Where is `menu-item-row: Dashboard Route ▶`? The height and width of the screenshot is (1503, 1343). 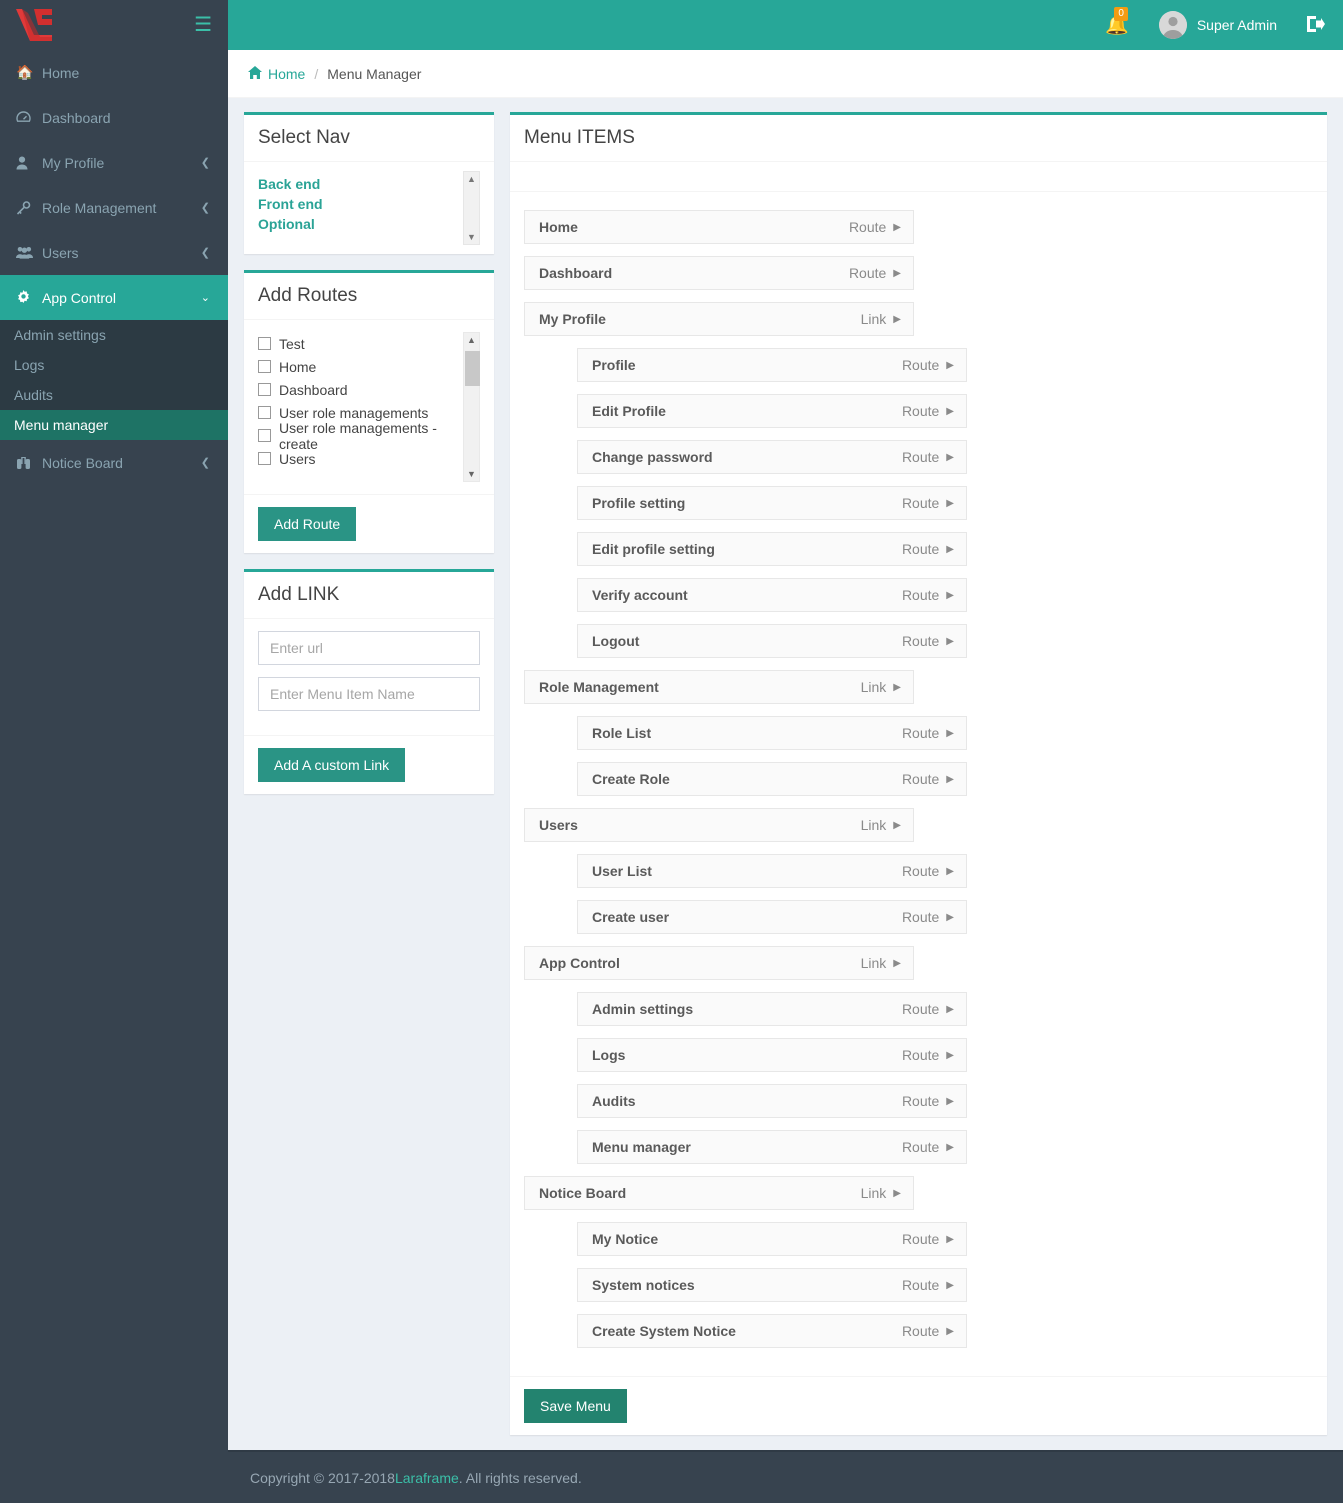 menu-item-row: Dashboard Route ▶ is located at coordinates (719, 273).